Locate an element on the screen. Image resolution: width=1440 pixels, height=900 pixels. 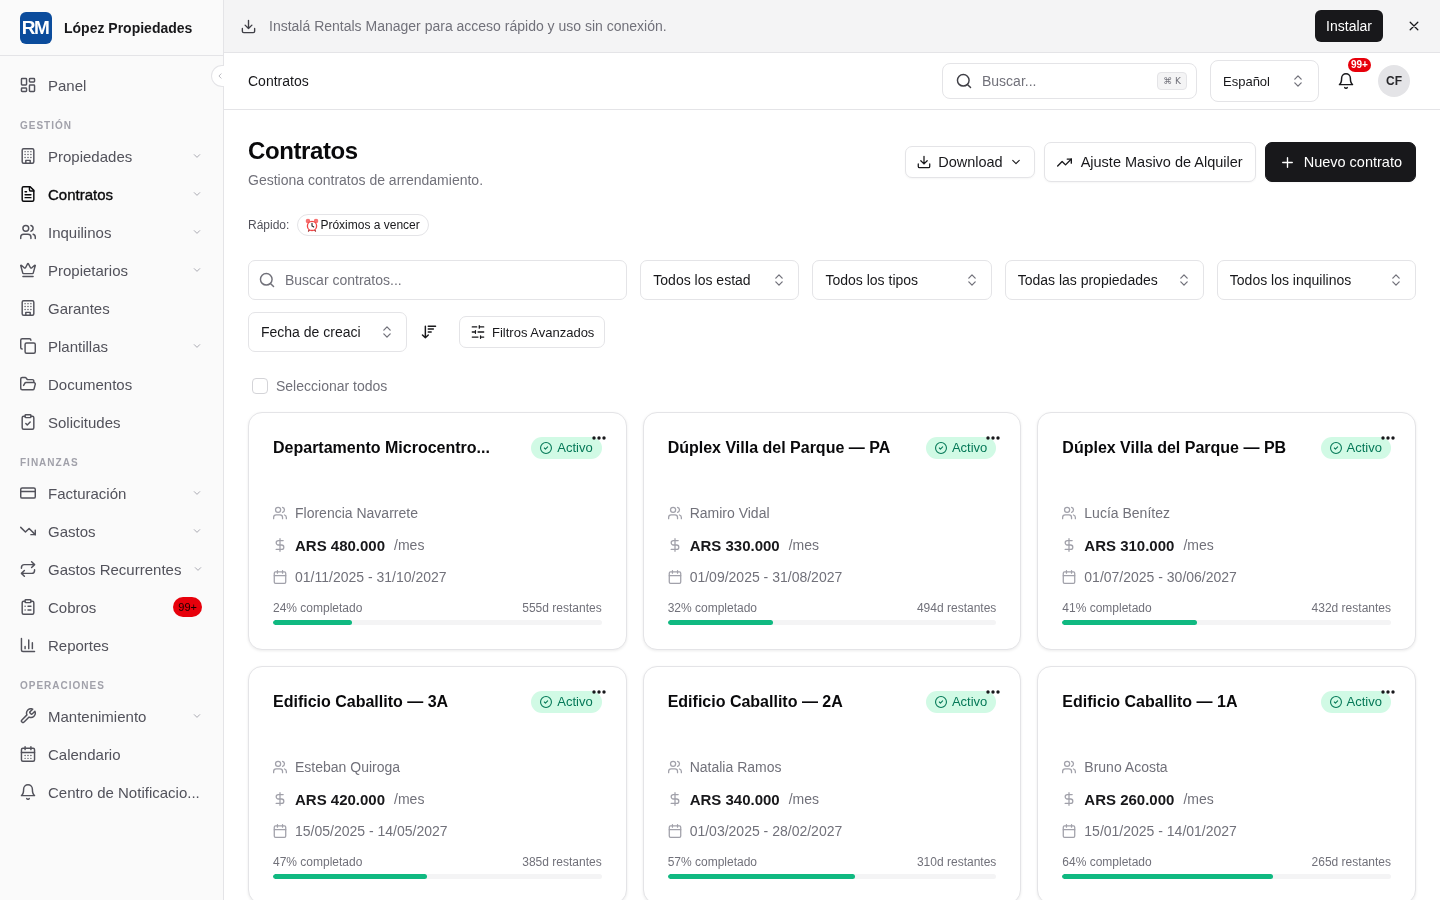
alarm-clock-icon is located at coordinates (312, 225).